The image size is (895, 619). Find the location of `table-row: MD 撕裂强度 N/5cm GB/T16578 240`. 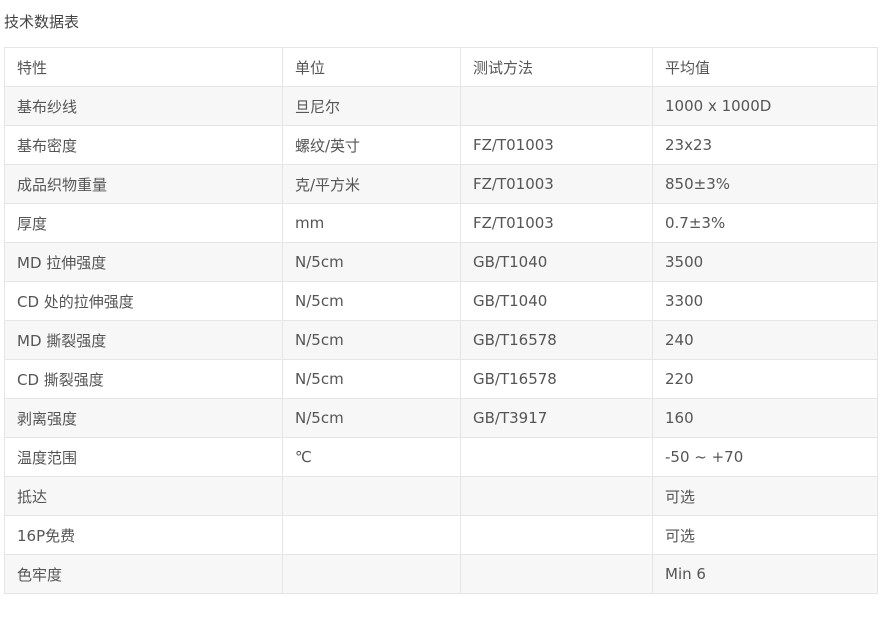

table-row: MD 撕裂强度 N/5cm GB/T16578 240 is located at coordinates (441, 340).